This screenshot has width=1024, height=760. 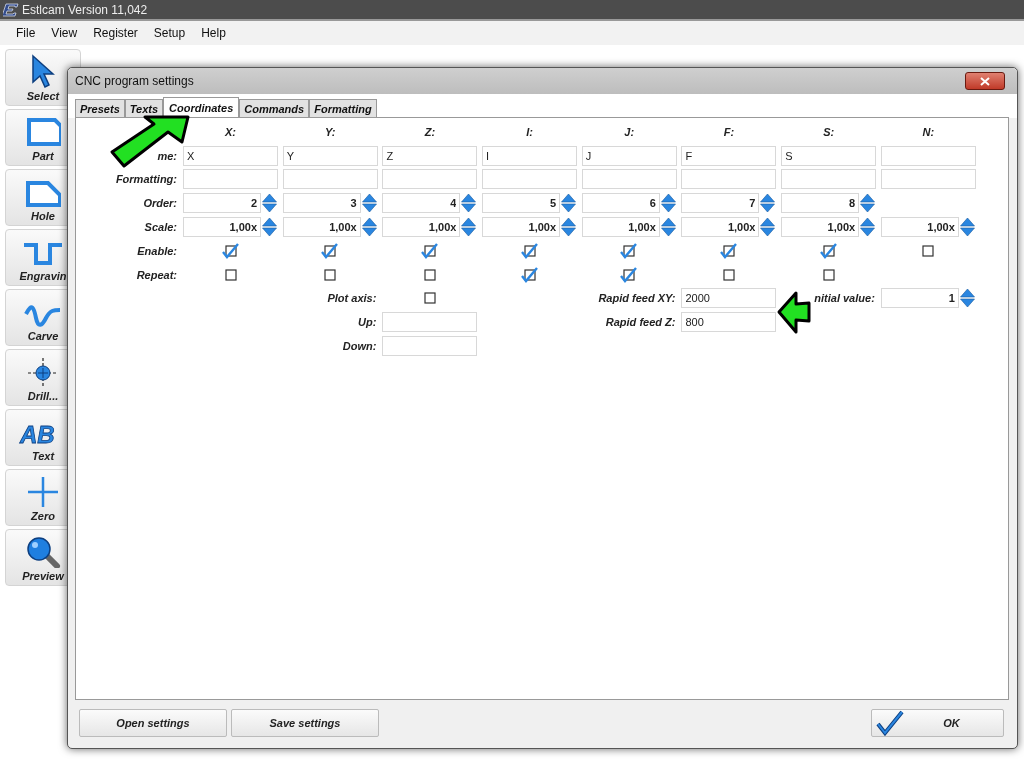 What do you see at coordinates (153, 723) in the screenshot?
I see `open-settings-button: Open settings` at bounding box center [153, 723].